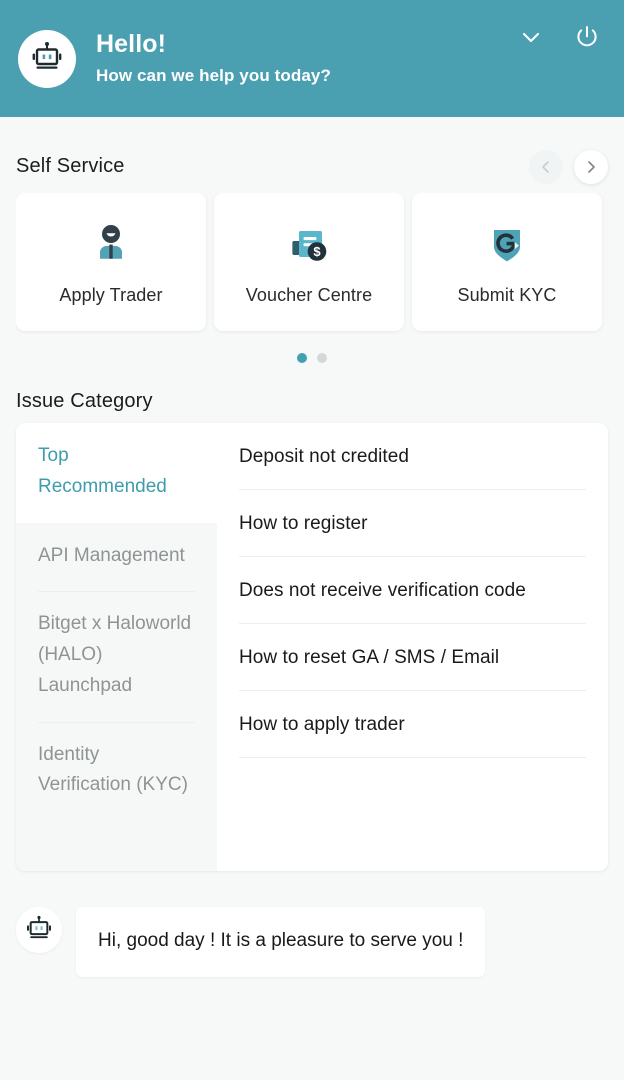 The width and height of the screenshot is (624, 1080). I want to click on service-card-label: Submit KYC, so click(507, 294).